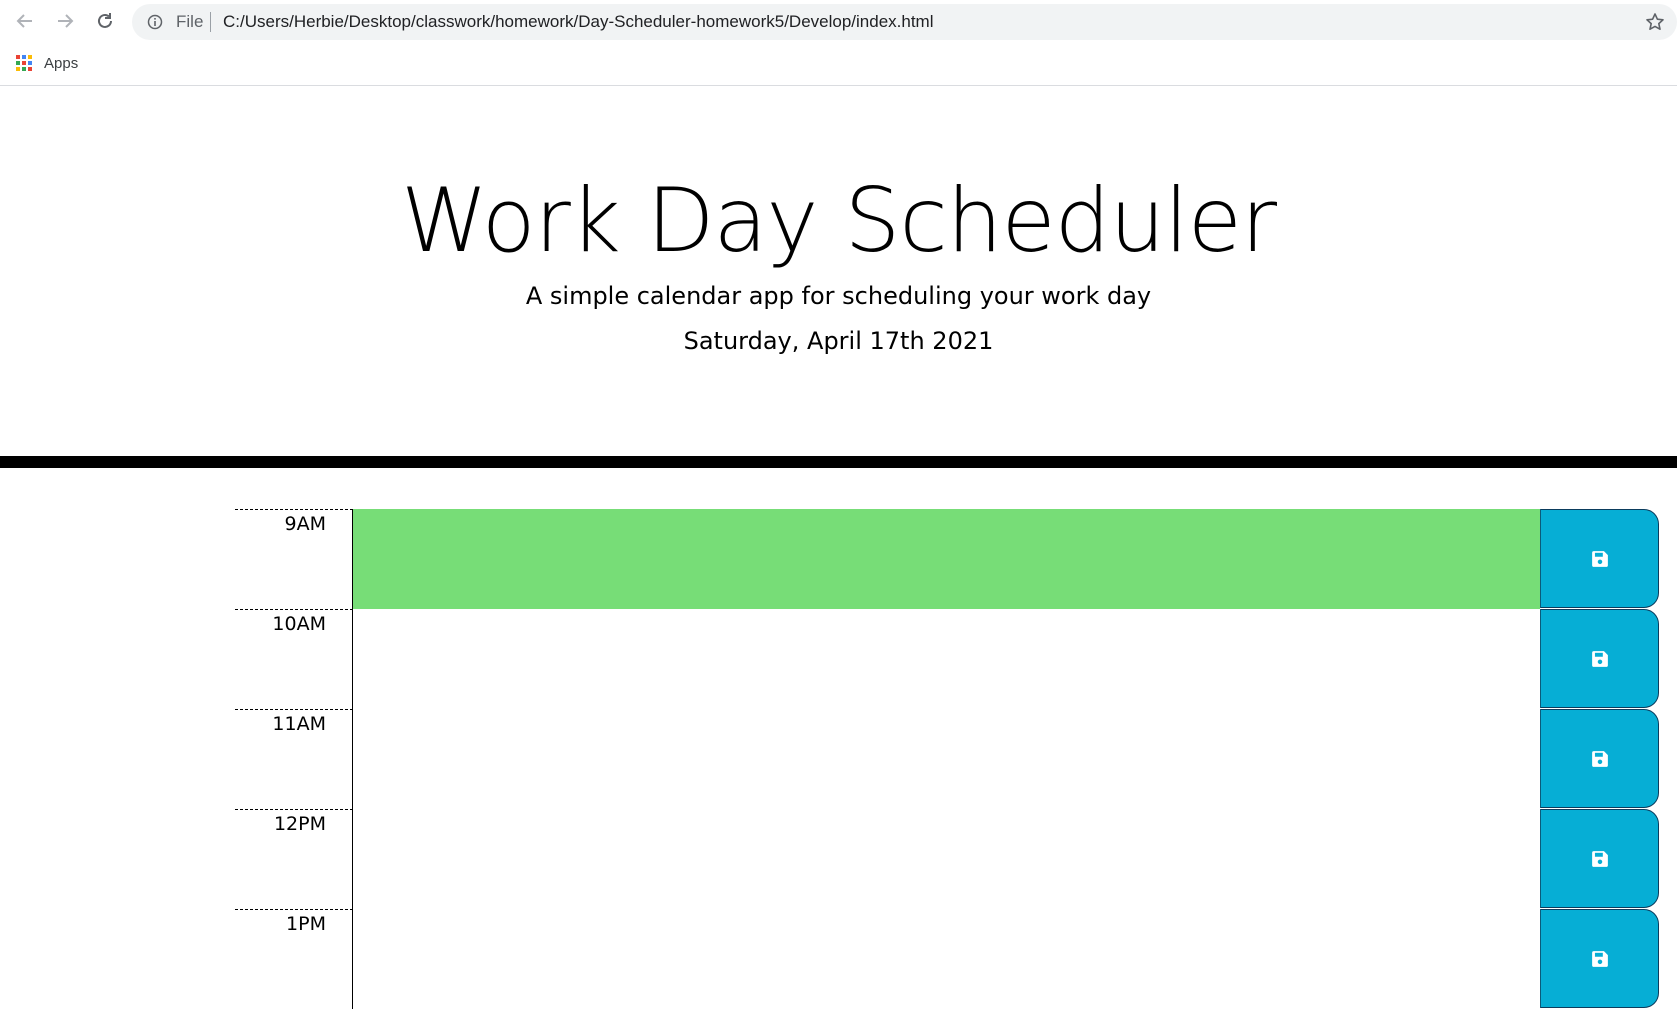  Describe the element at coordinates (294, 859) in the screenshot. I see `hour-label: 12PM` at that location.